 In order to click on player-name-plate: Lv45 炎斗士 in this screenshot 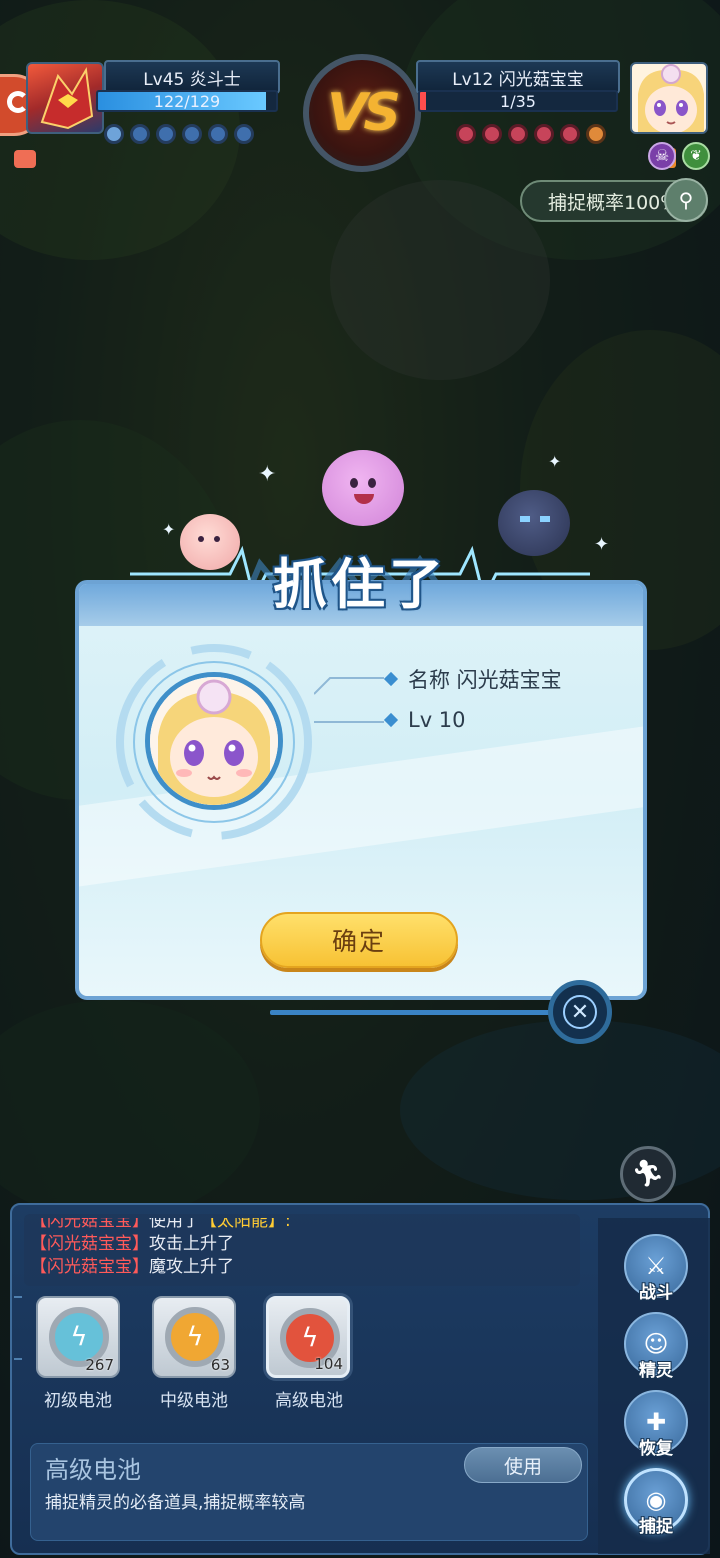, I will do `click(192, 77)`.